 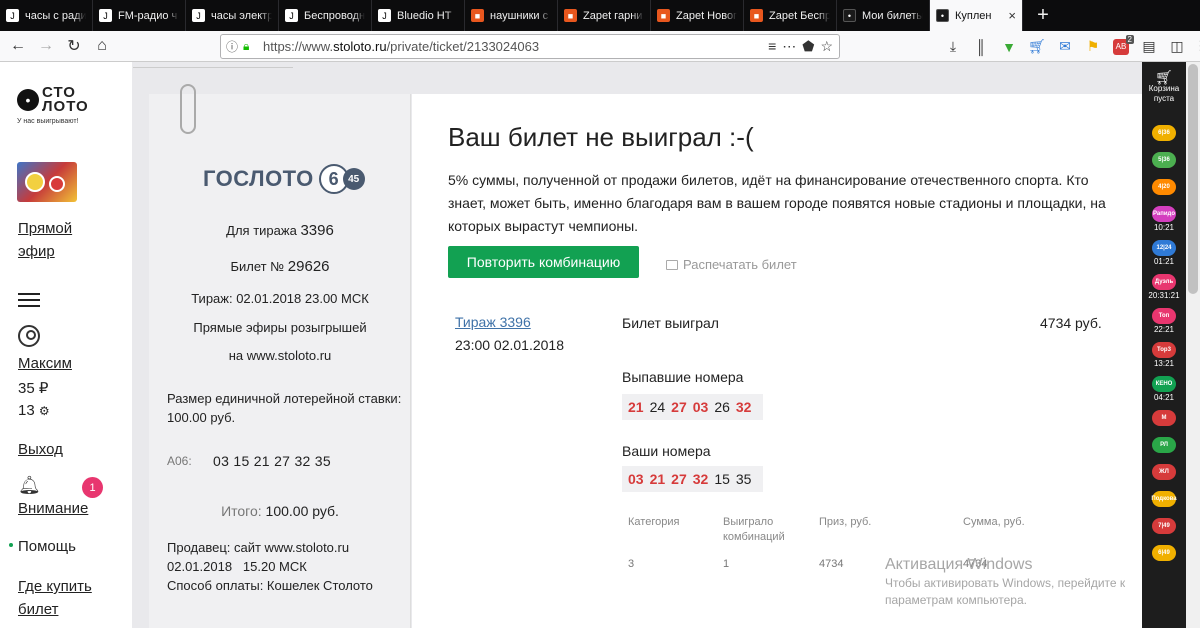 I want to click on lottery-timer: 13:21, so click(x=1164, y=363).